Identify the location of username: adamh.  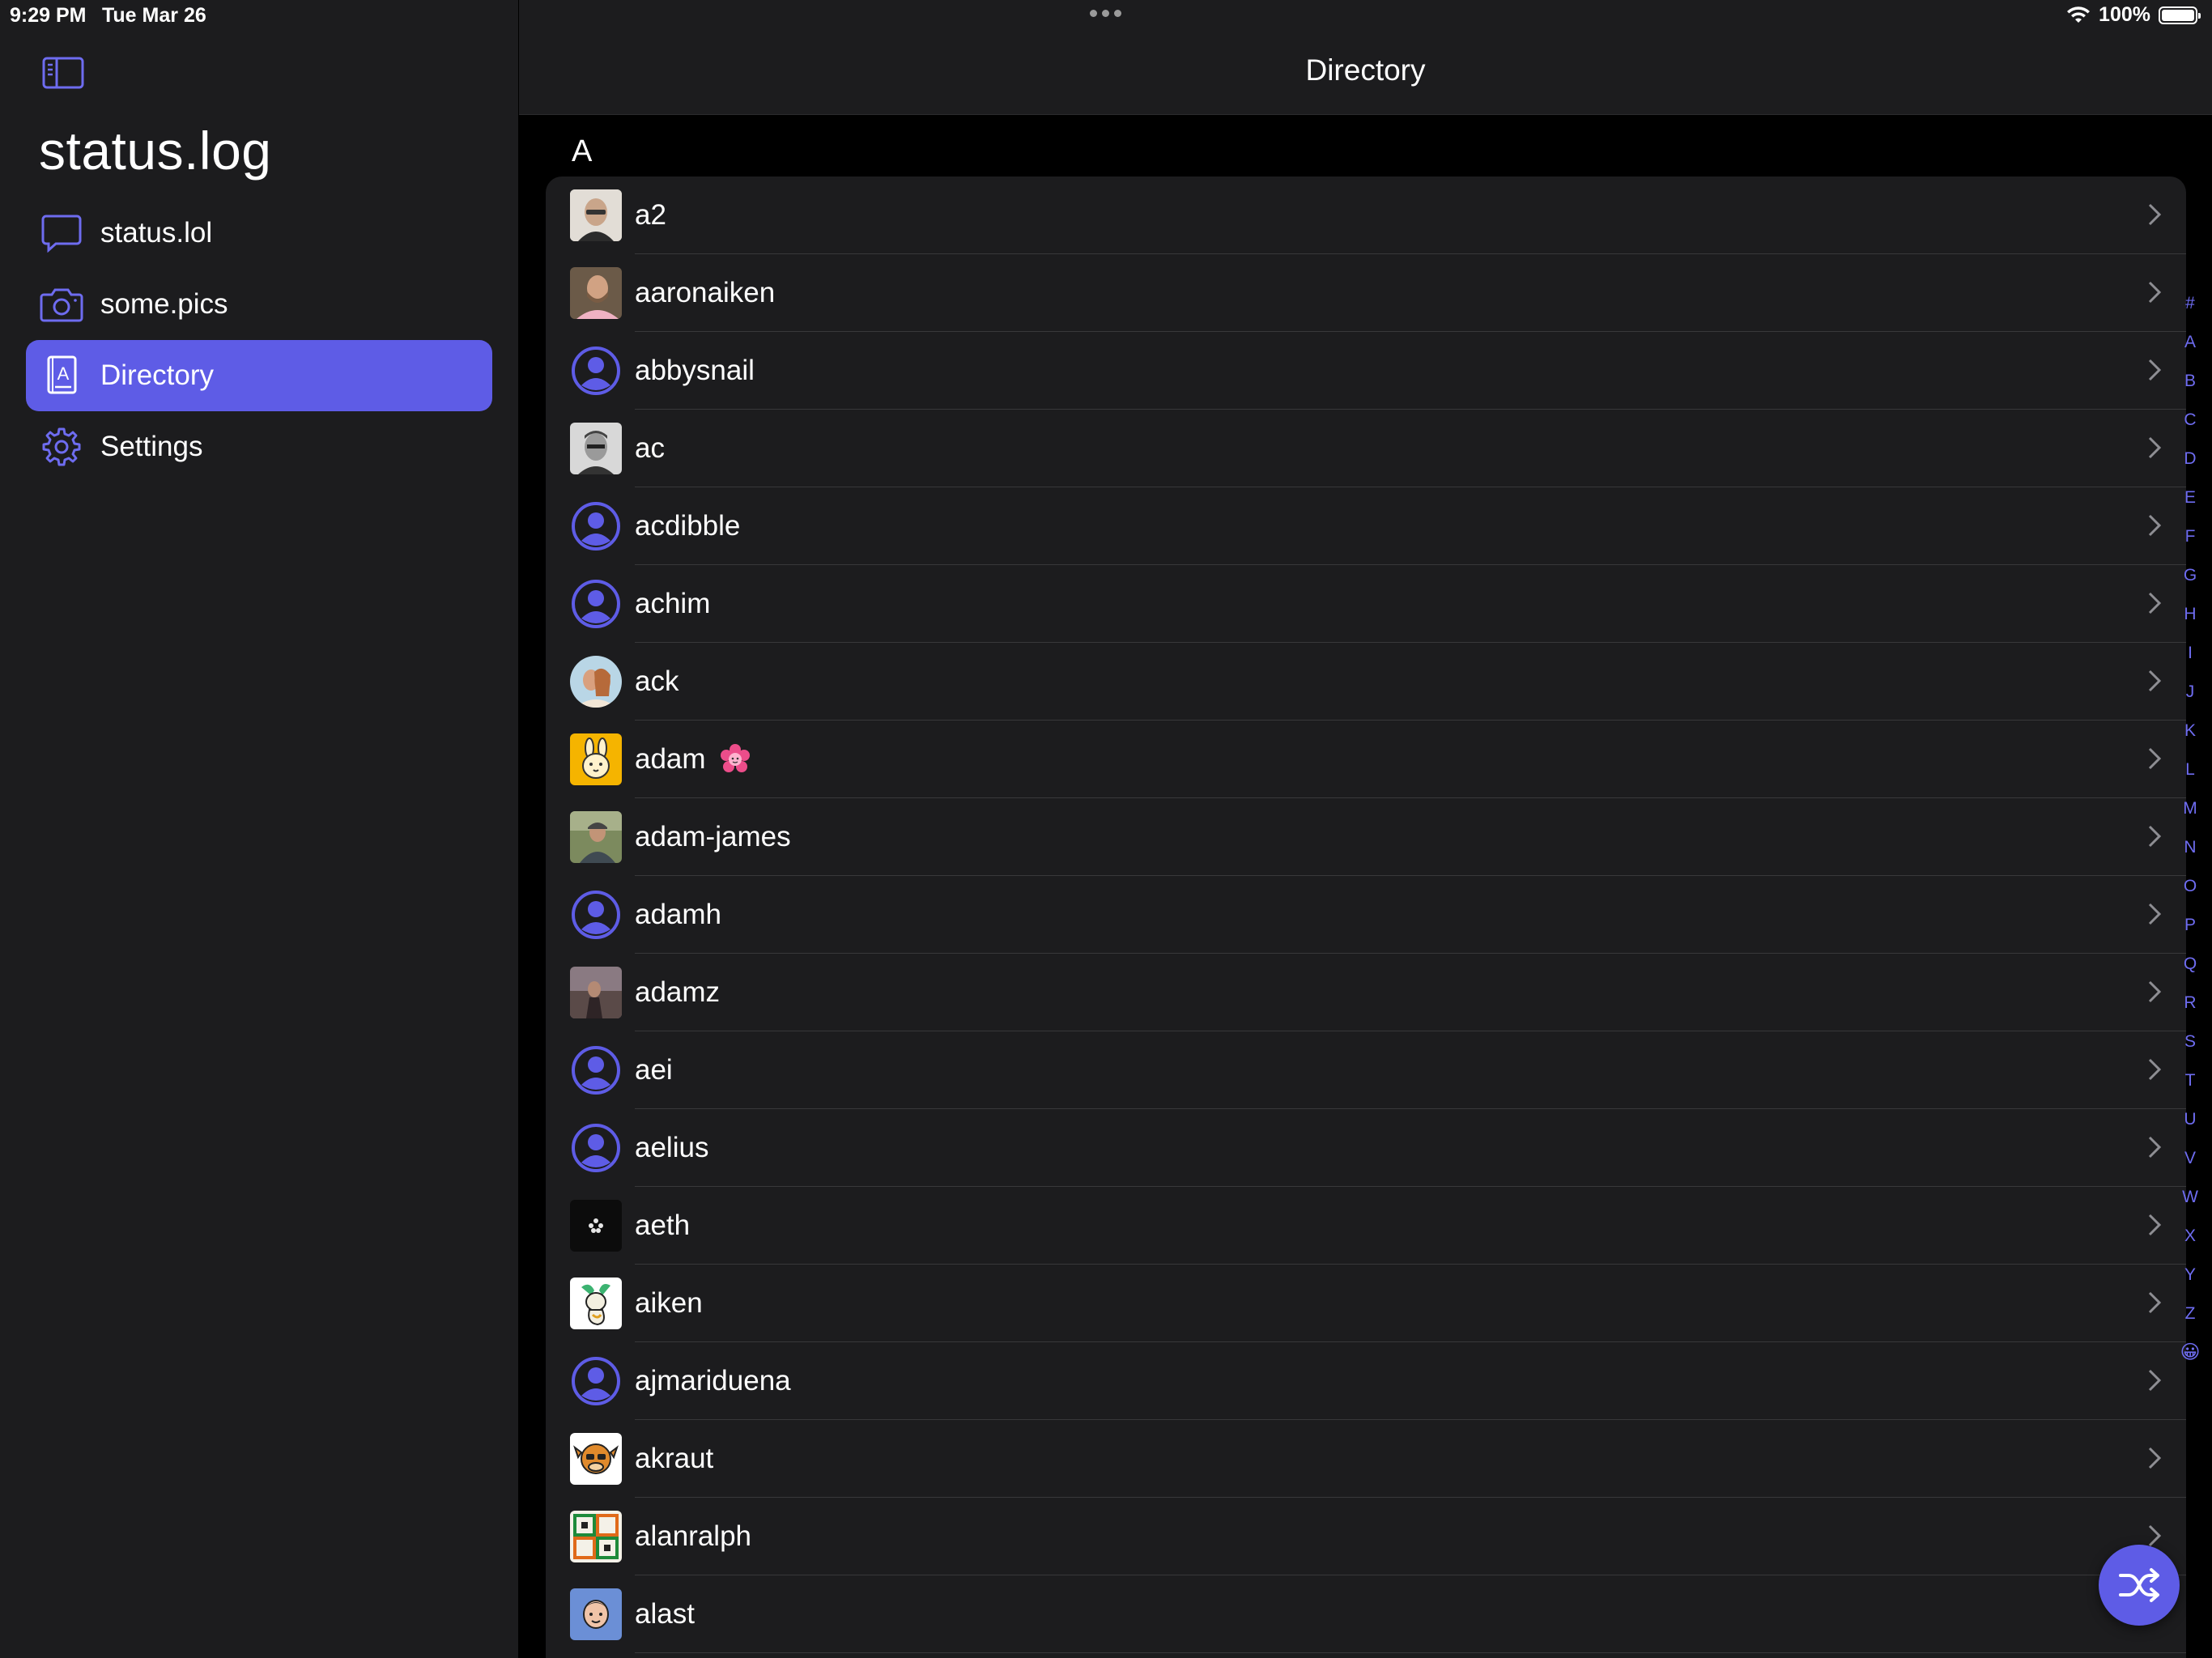
(678, 914).